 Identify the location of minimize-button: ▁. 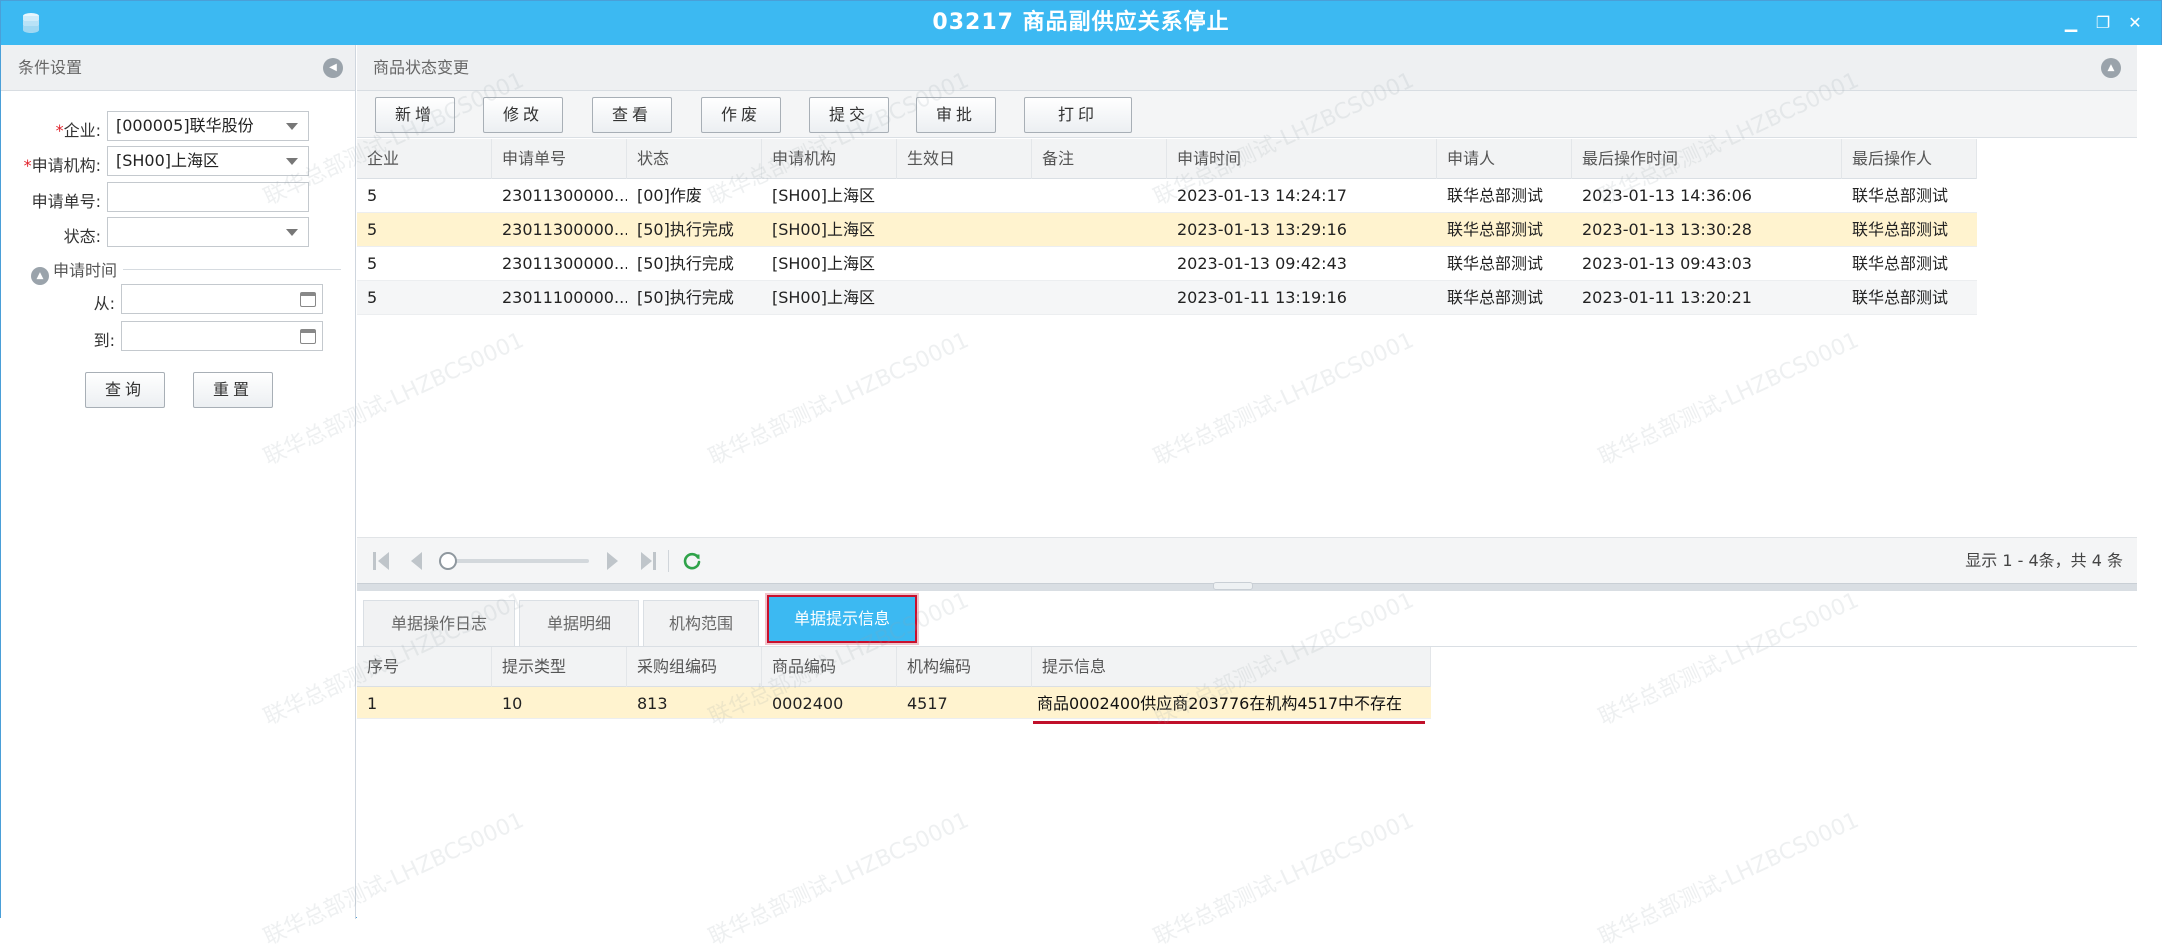
(2071, 23).